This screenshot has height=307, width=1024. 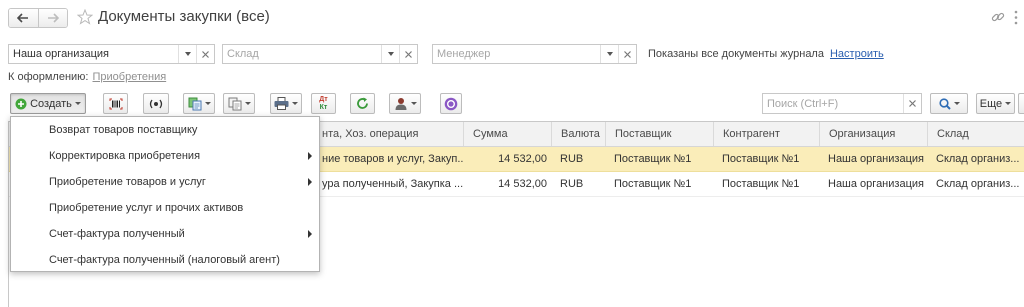 I want to click on search-field, so click(x=842, y=103).